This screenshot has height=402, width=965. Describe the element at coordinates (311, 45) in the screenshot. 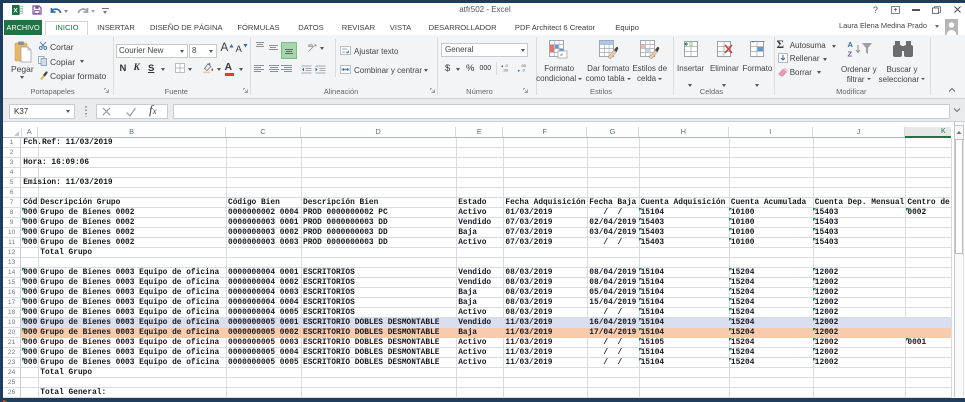

I see `svg-text: ab` at that location.